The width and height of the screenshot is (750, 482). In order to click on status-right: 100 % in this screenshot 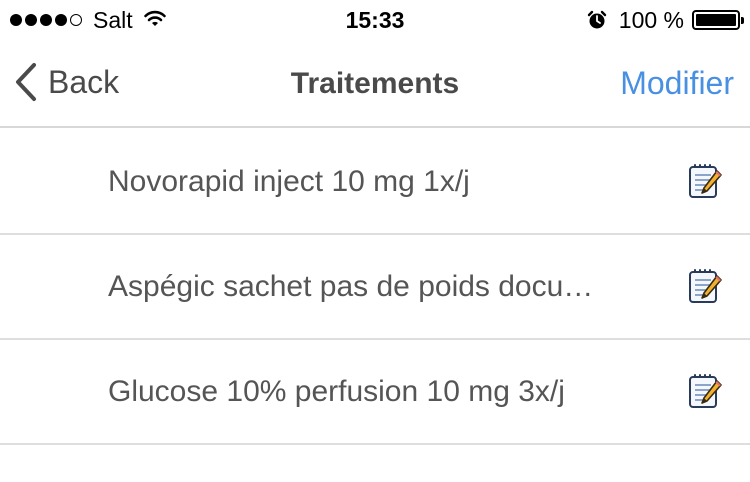, I will do `click(665, 19)`.